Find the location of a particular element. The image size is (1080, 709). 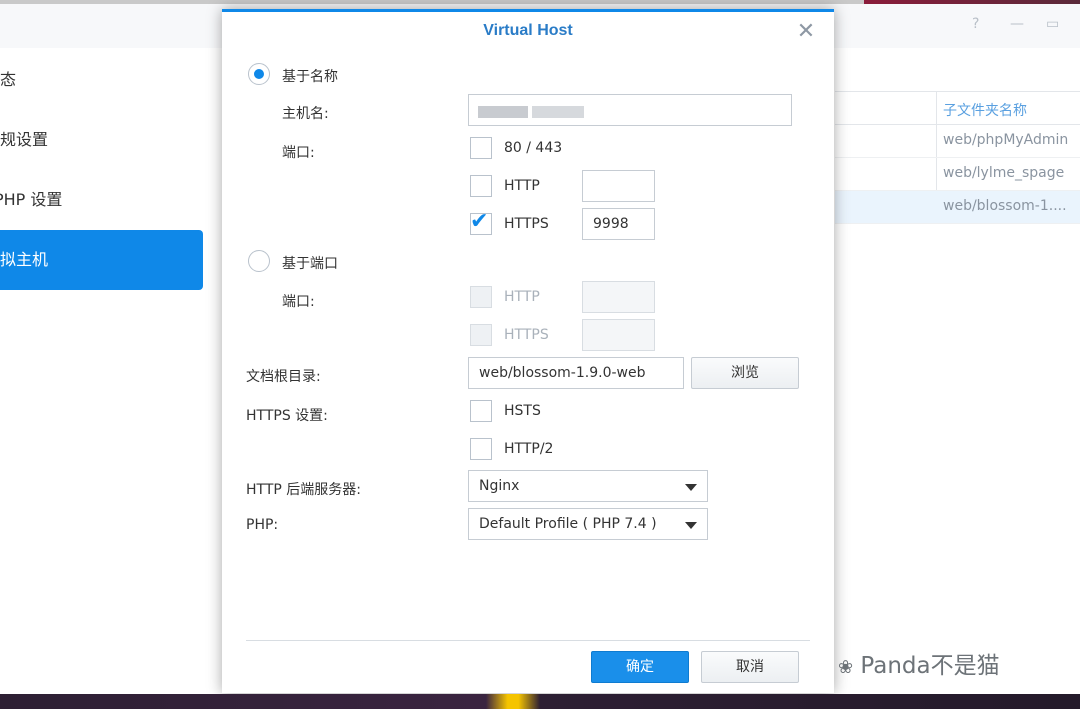

doc-root-input: web/blossom-1.9.0-web is located at coordinates (576, 373).